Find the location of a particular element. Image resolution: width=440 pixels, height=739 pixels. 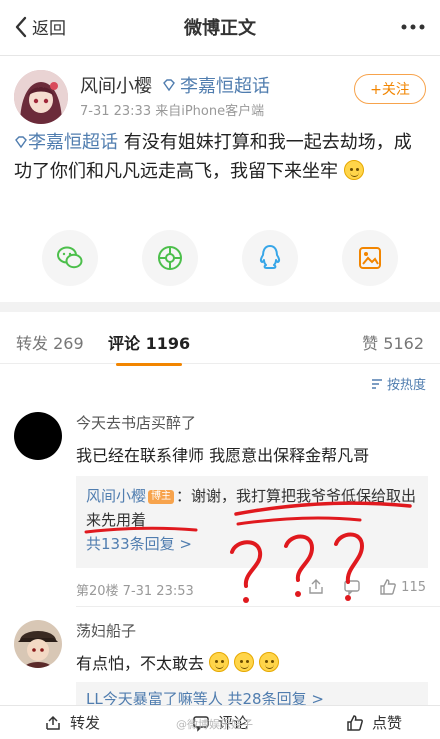

save-image-button is located at coordinates (370, 258).